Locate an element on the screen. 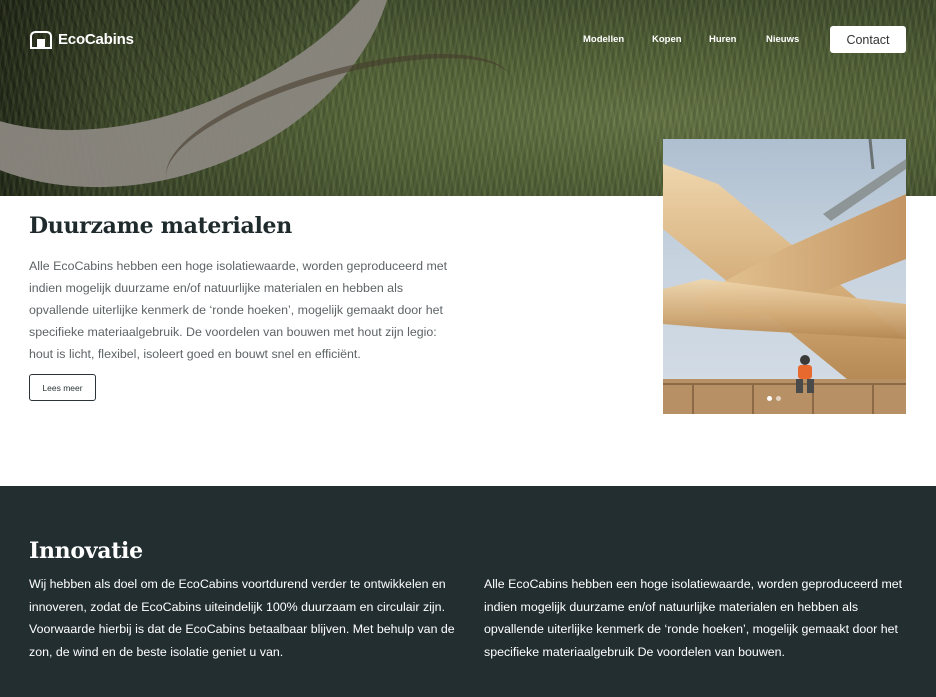  nav-modellen: Modellen is located at coordinates (603, 39).